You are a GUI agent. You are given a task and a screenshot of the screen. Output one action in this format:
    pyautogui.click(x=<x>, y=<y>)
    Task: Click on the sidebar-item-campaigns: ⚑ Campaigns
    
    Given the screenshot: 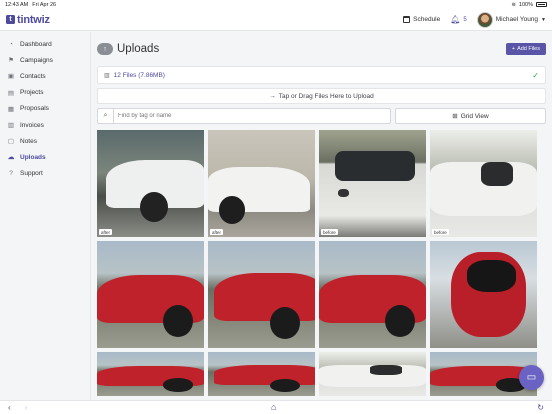 What is the action you would take?
    pyautogui.click(x=45, y=60)
    